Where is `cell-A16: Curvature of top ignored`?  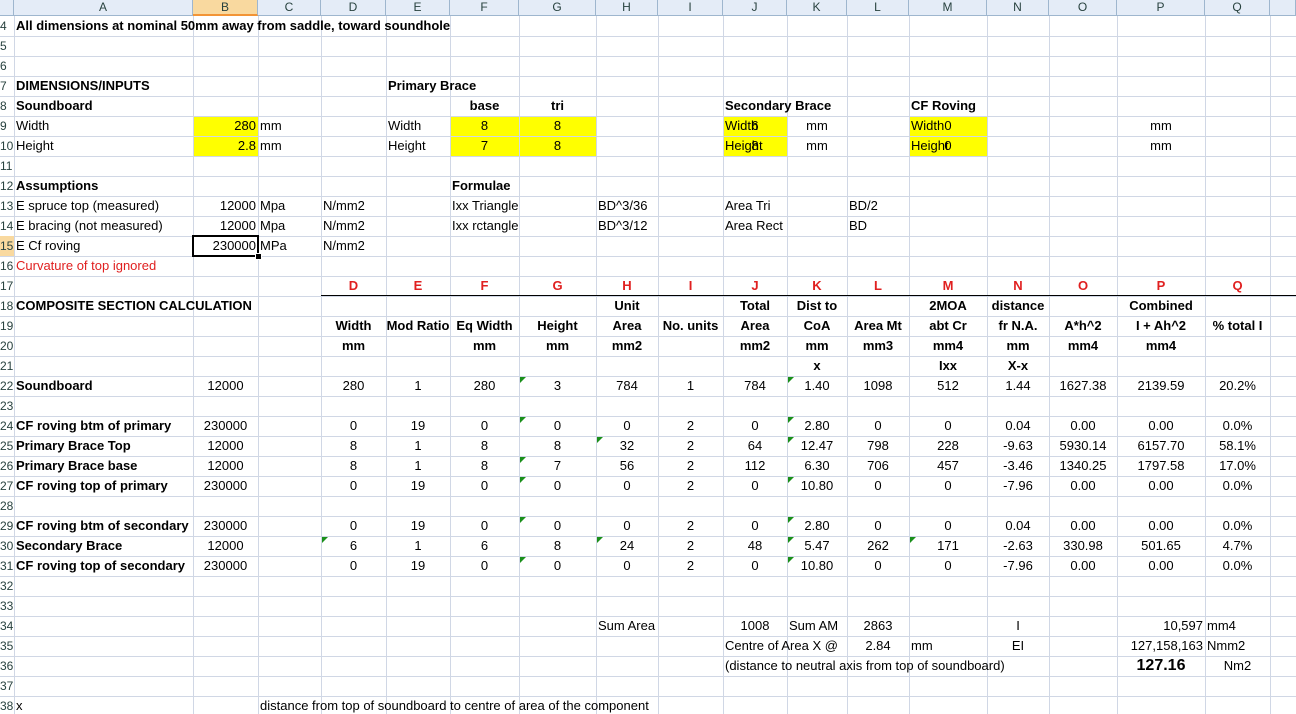
cell-A16: Curvature of top ignored is located at coordinates (224, 266).